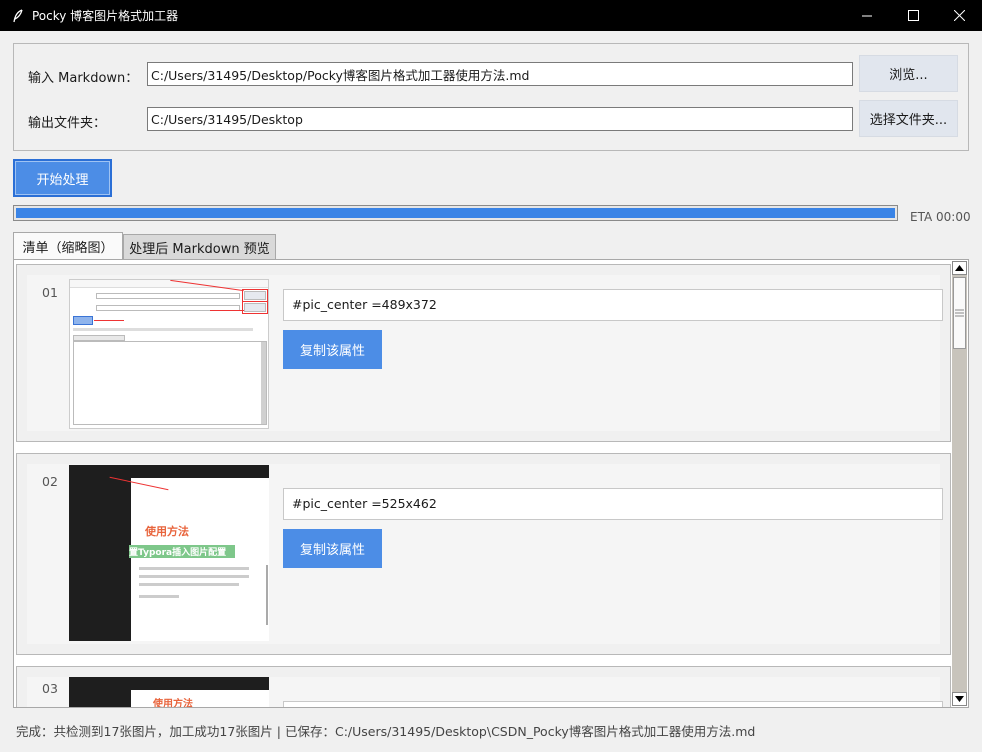  What do you see at coordinates (50, 688) in the screenshot?
I see `item-number: 03` at bounding box center [50, 688].